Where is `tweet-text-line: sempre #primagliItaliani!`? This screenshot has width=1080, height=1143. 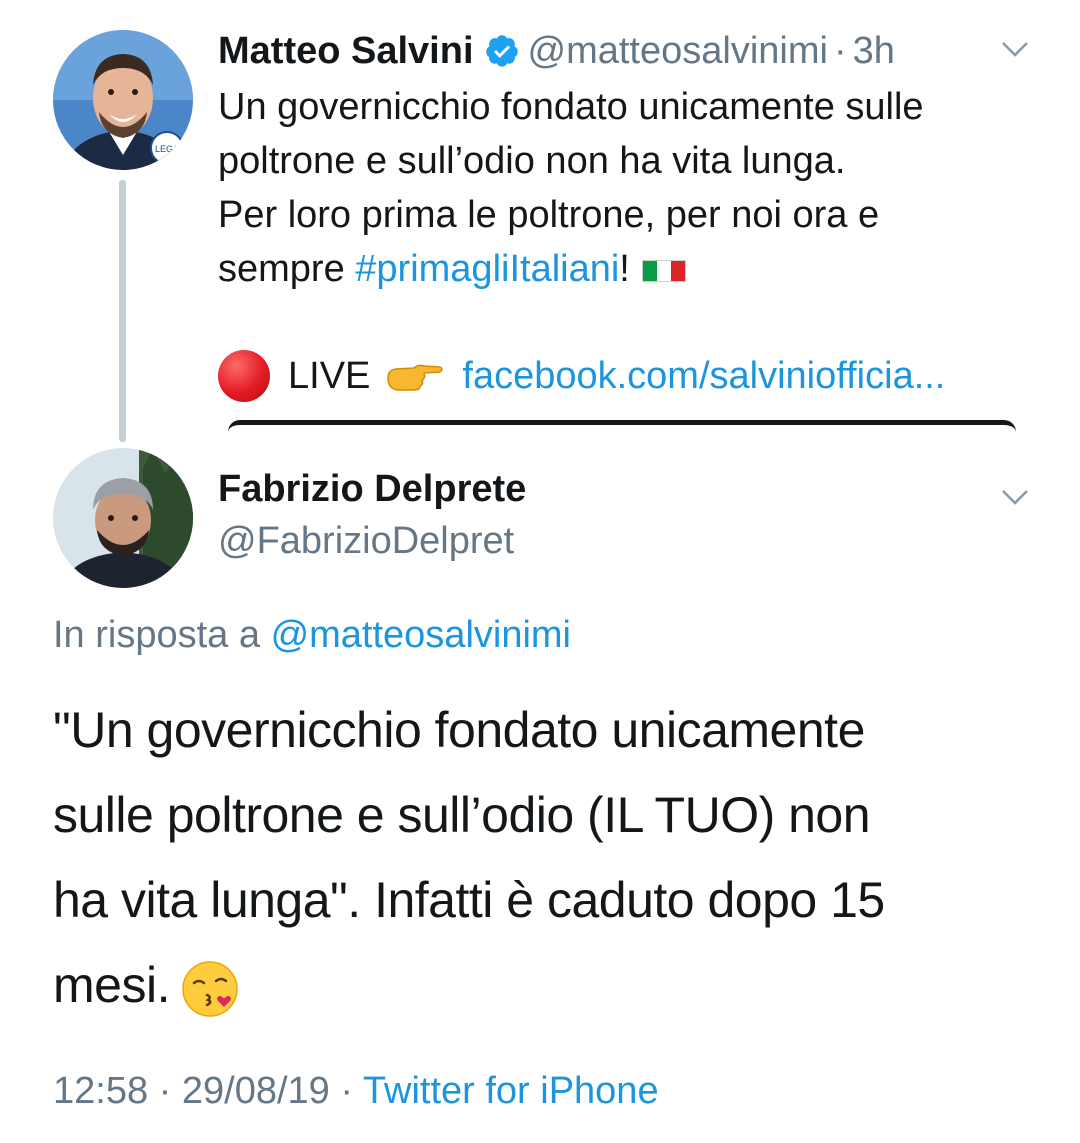
tweet-text-line: sempre #primagliItaliani! is located at coordinates (628, 269).